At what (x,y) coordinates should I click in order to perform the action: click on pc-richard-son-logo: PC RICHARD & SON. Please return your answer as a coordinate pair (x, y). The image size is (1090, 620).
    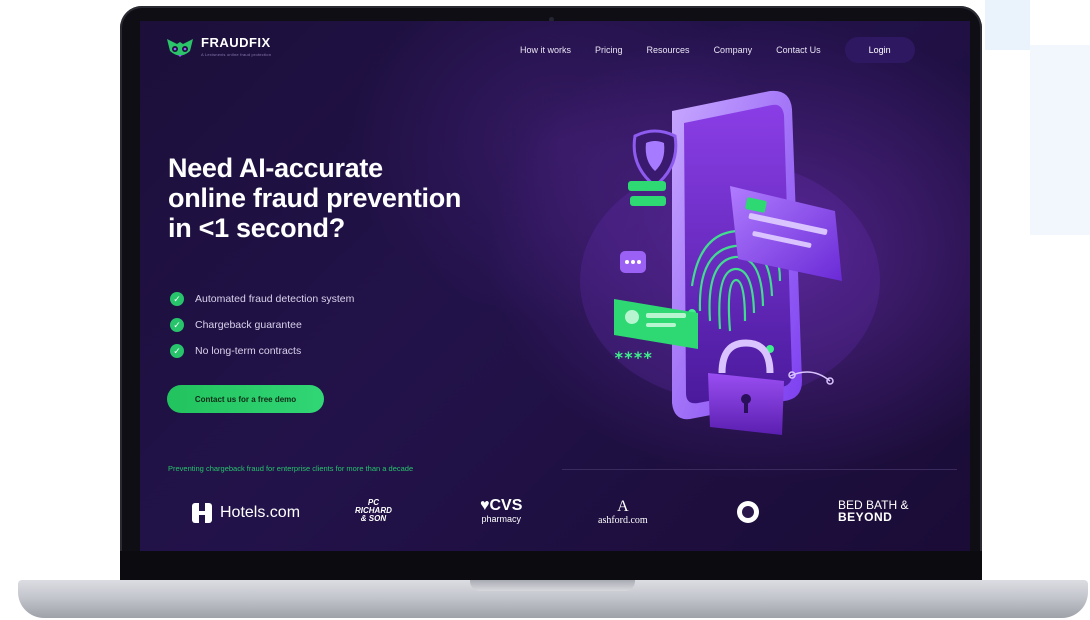
    Looking at the image, I should click on (373, 511).